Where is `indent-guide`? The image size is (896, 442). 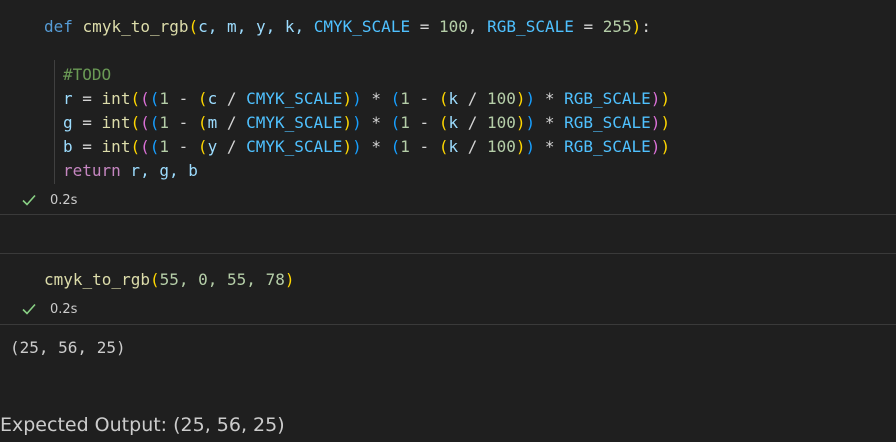 indent-guide is located at coordinates (54, 122).